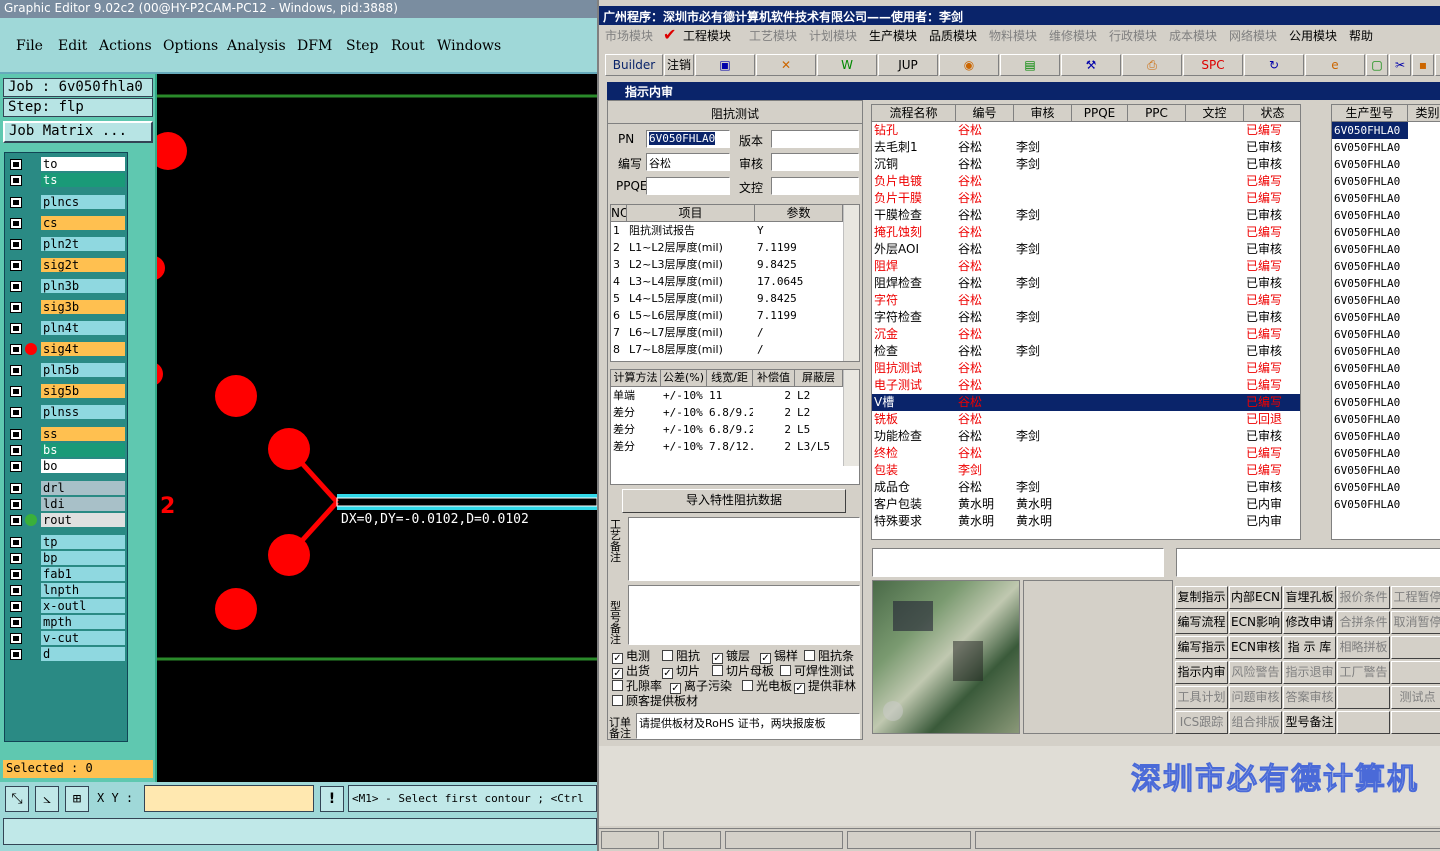 The height and width of the screenshot is (851, 1440). I want to click on checkbox-11: 光电板, so click(767, 686).